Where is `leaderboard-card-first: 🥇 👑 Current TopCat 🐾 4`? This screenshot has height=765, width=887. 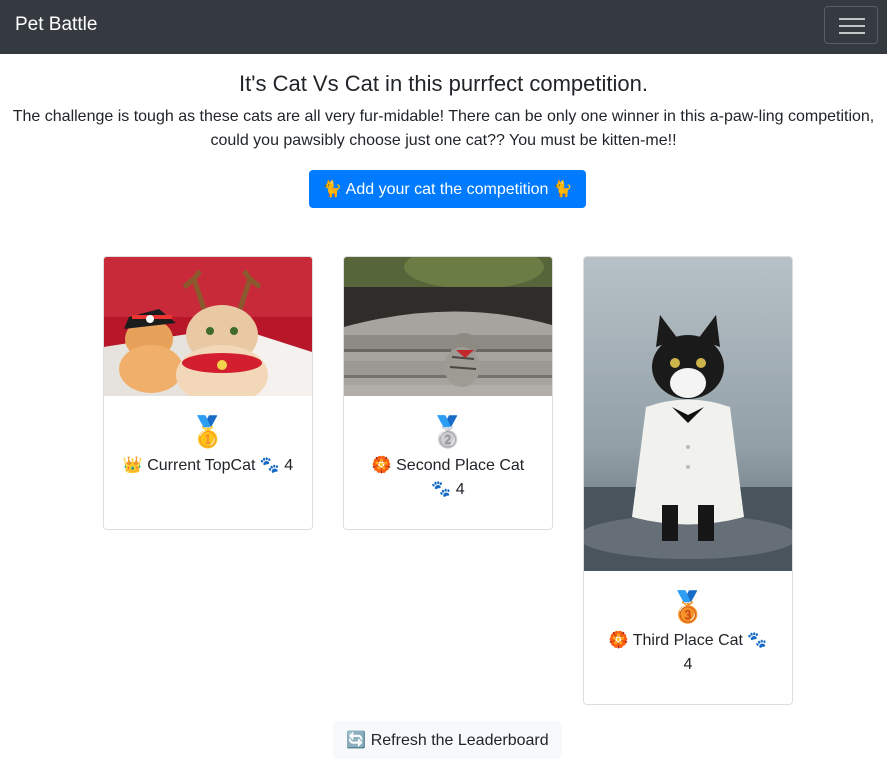
leaderboard-card-first: 🥇 👑 Current TopCat 🐾 4 is located at coordinates (208, 393).